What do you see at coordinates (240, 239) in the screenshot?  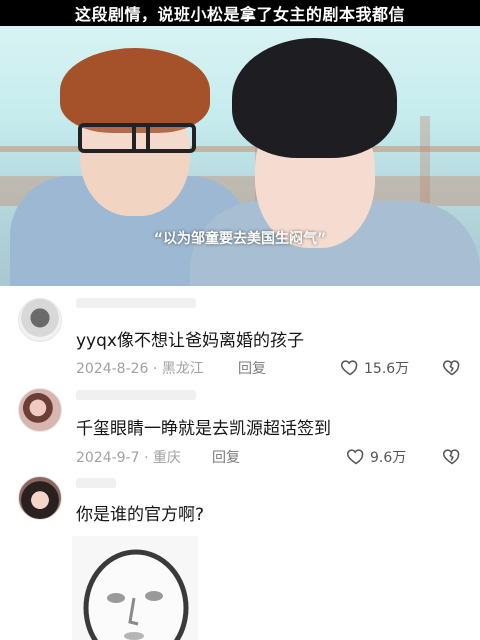 I see `video-subtitle: “以为邹童要去美国生闷气”` at bounding box center [240, 239].